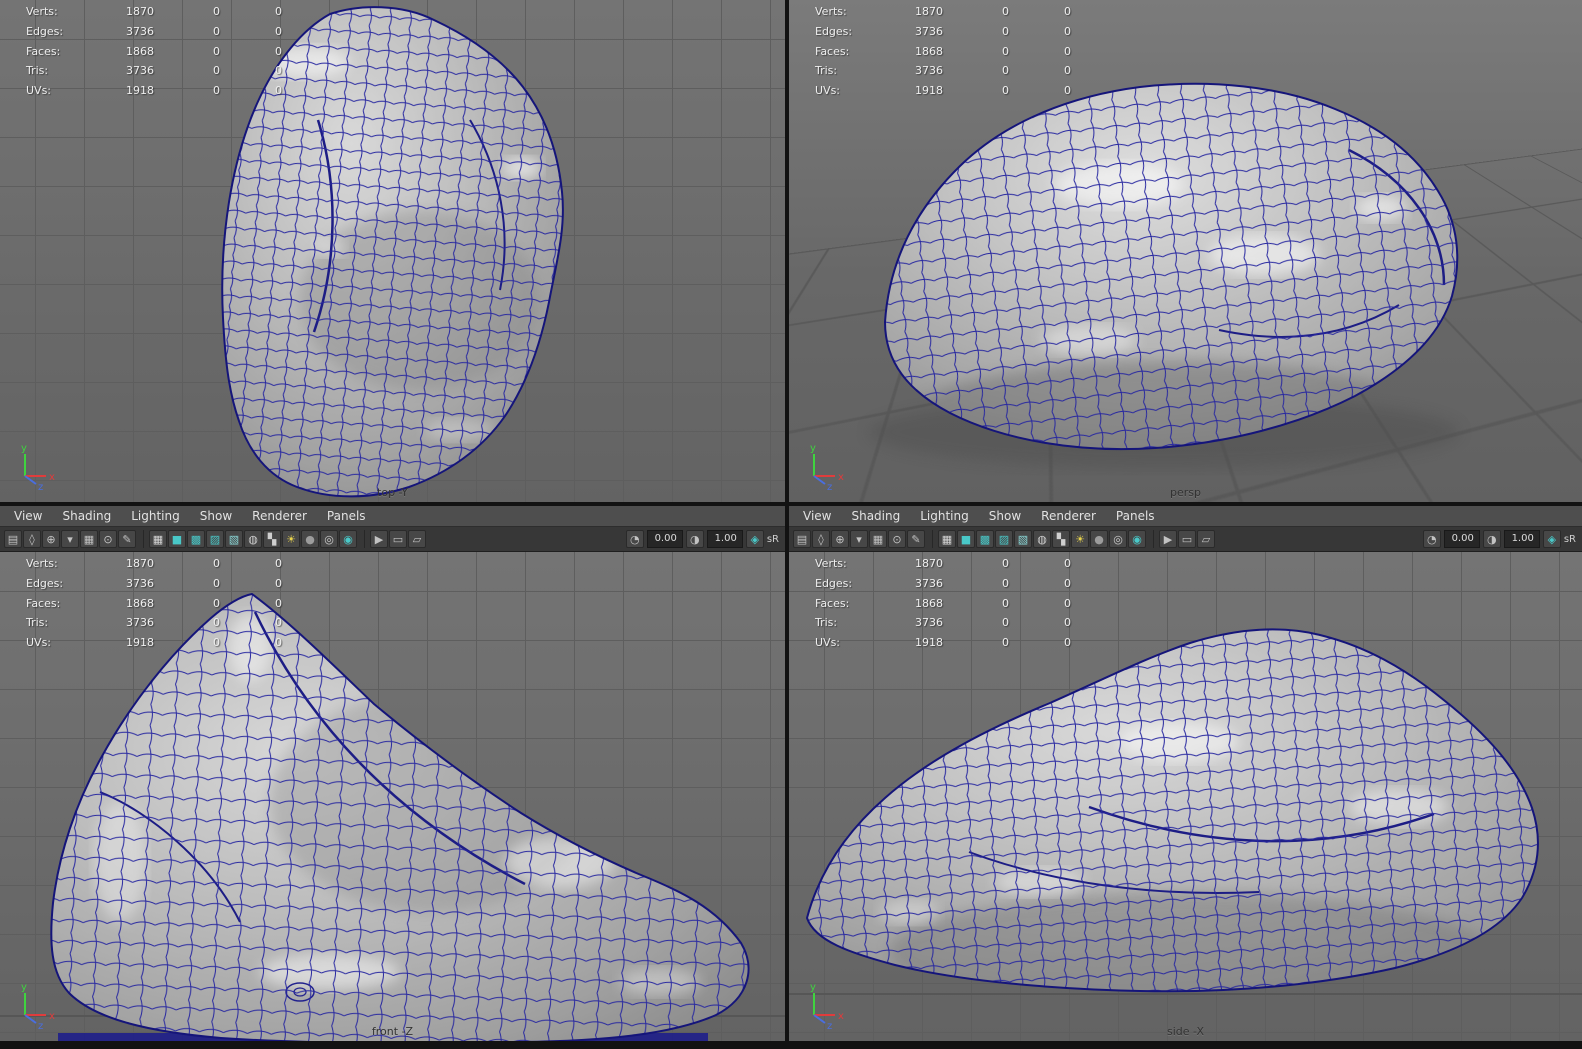 This screenshot has width=1582, height=1049. What do you see at coordinates (43, 603) in the screenshot?
I see `hud-label: Faces:` at bounding box center [43, 603].